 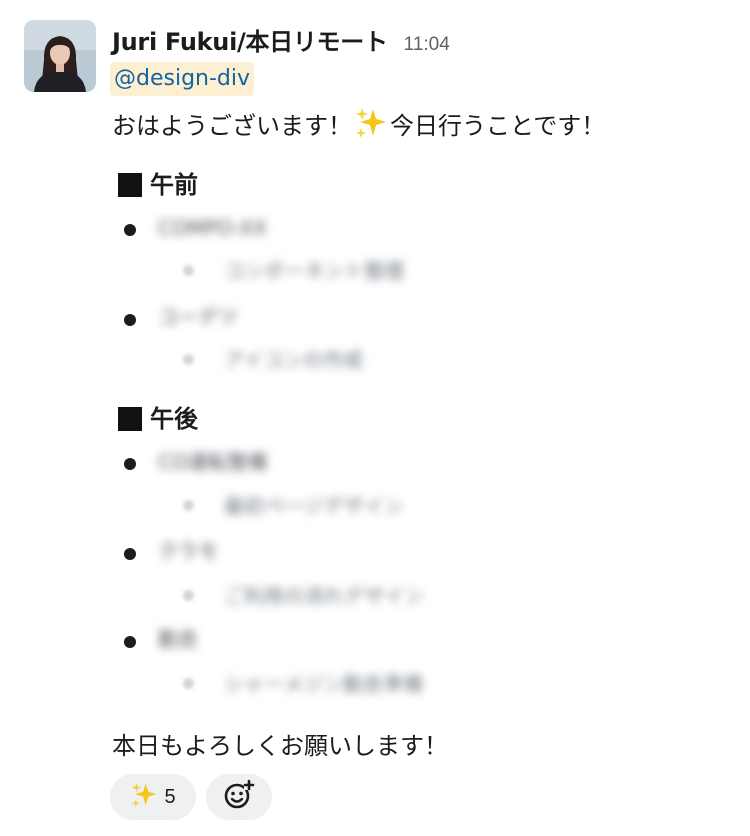 What do you see at coordinates (188, 551) in the screenshot?
I see `list-item: クラモ` at bounding box center [188, 551].